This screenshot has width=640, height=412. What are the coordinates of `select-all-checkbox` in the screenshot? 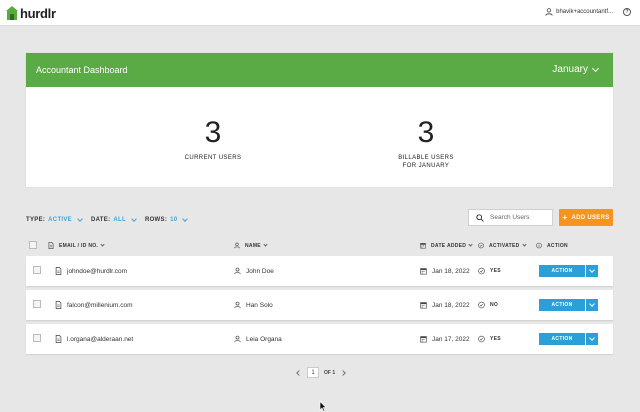 It's located at (33, 245).